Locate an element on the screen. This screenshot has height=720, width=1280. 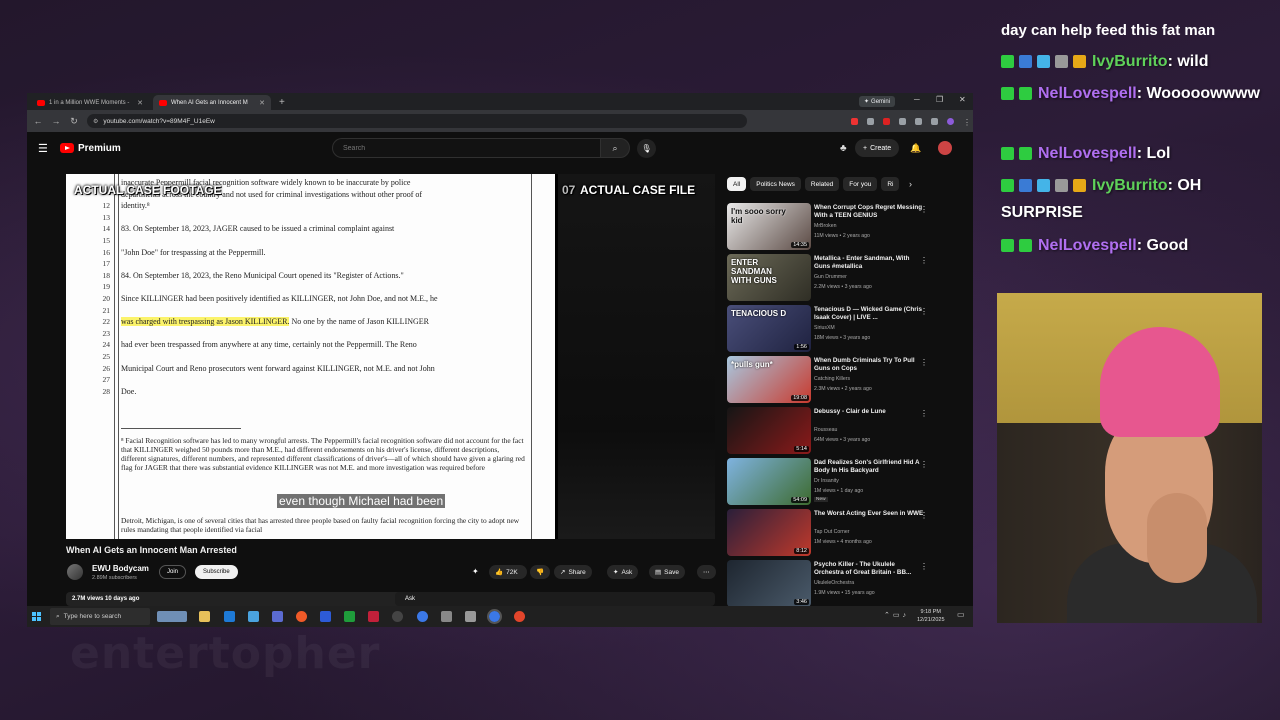
recommendation-channel: Catching Killers is located at coordinates (832, 379).